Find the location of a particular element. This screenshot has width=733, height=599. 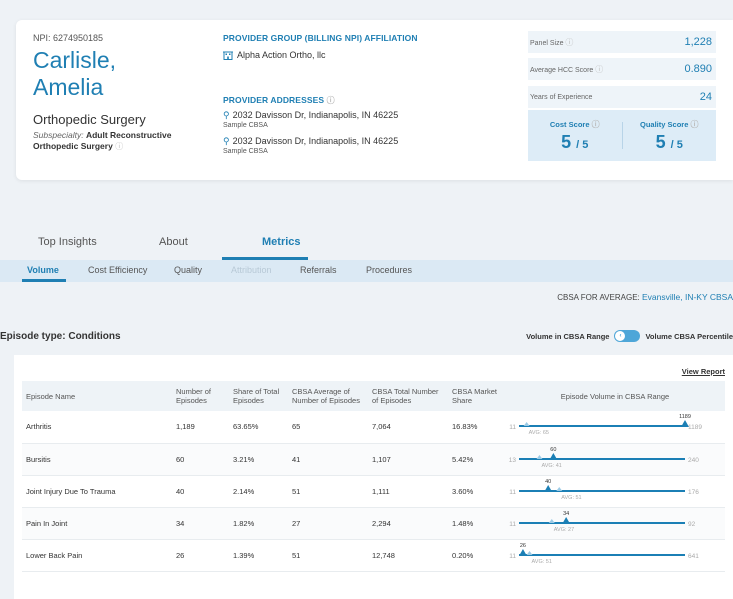

range-min-label: 13 is located at coordinates (513, 460).